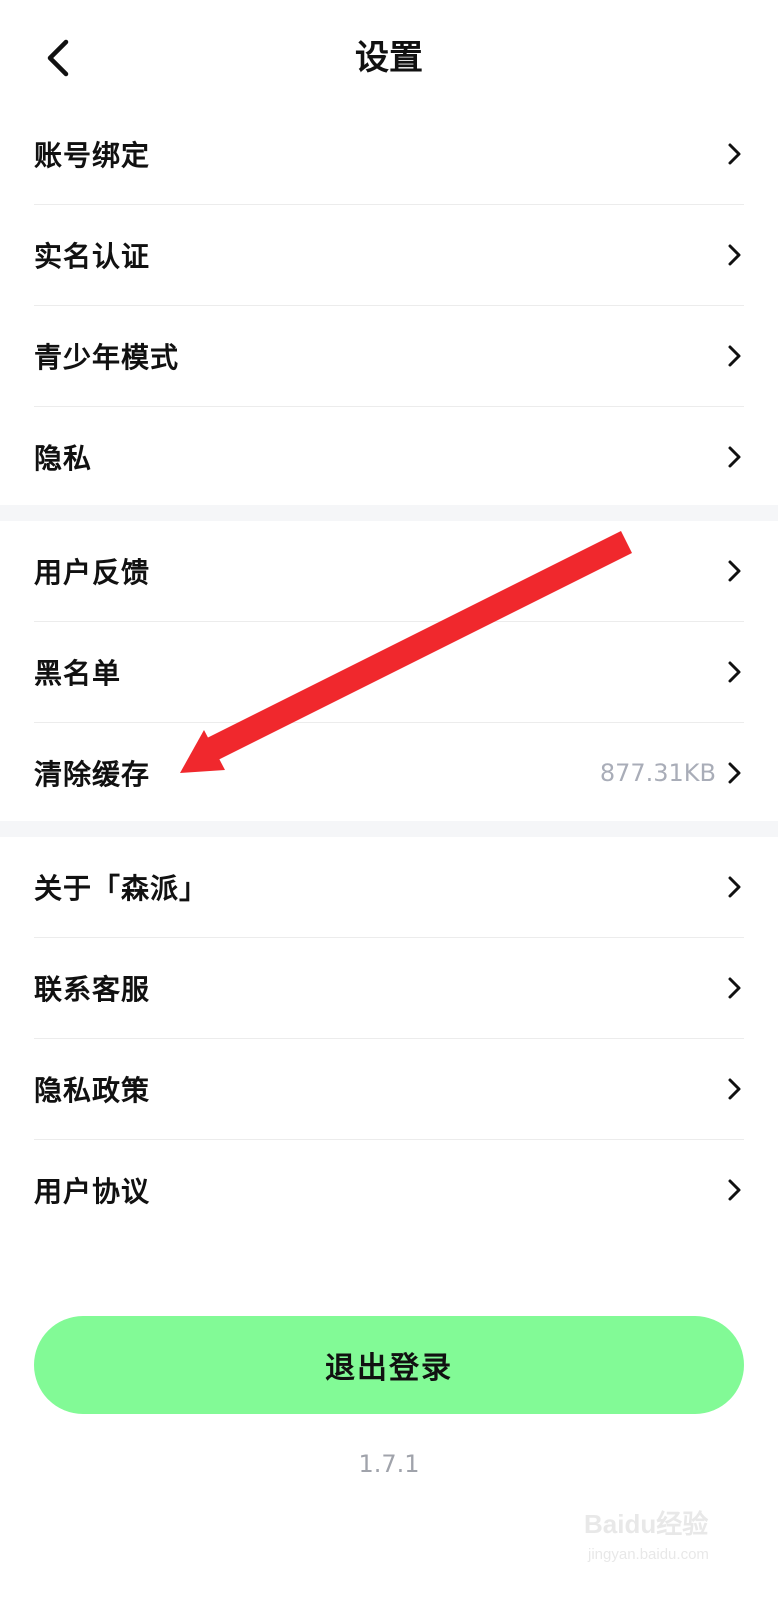  What do you see at coordinates (92, 989) in the screenshot?
I see `row-label: 联系客服` at bounding box center [92, 989].